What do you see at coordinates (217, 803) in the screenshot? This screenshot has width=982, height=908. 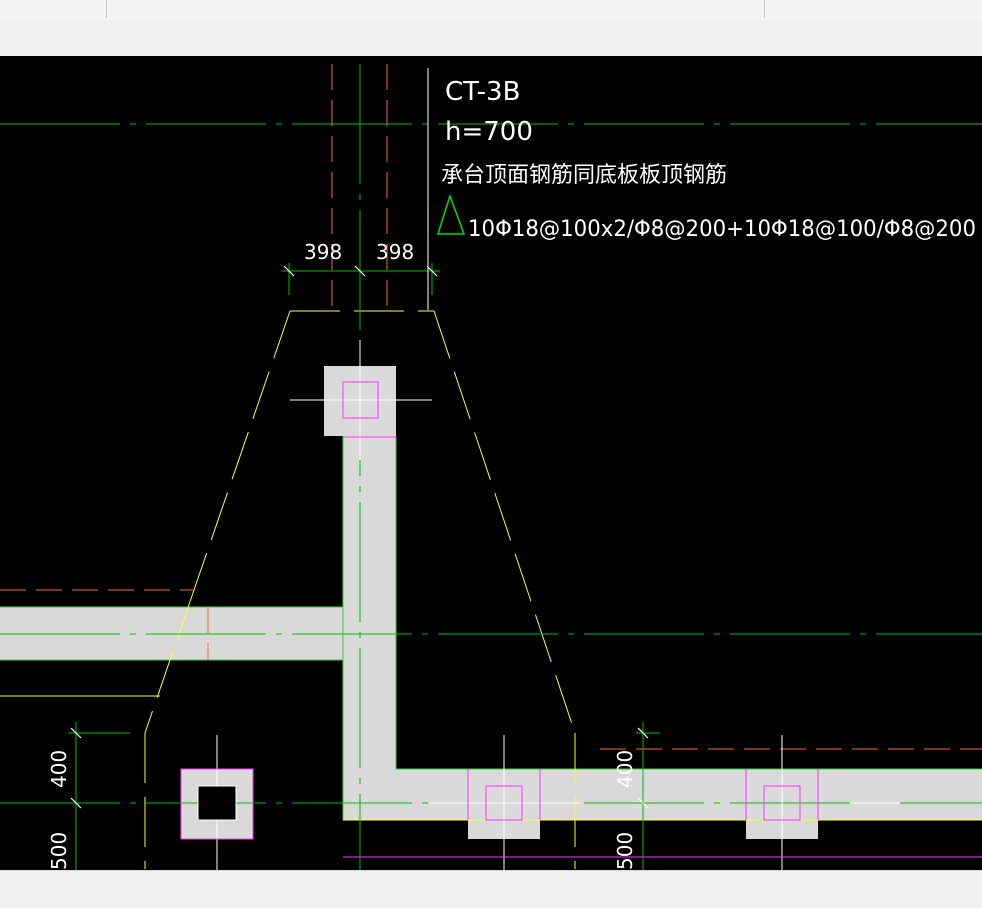 I see `column-hollow` at bounding box center [217, 803].